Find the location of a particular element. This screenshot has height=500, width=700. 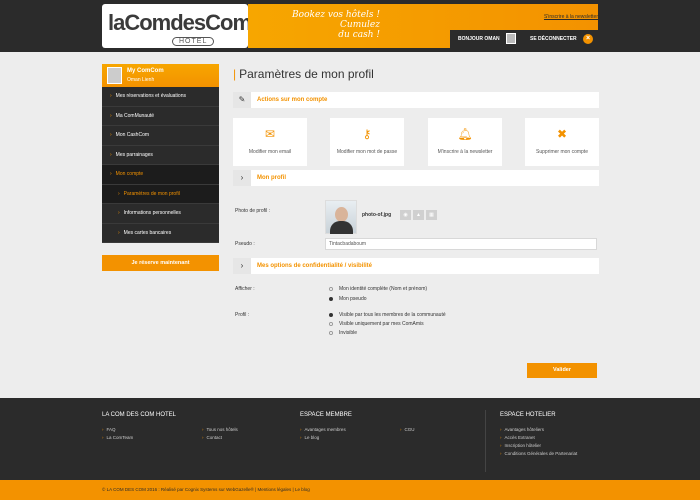

footer-link-hotelier-signup: › Inscription hôtelier is located at coordinates (538, 446).